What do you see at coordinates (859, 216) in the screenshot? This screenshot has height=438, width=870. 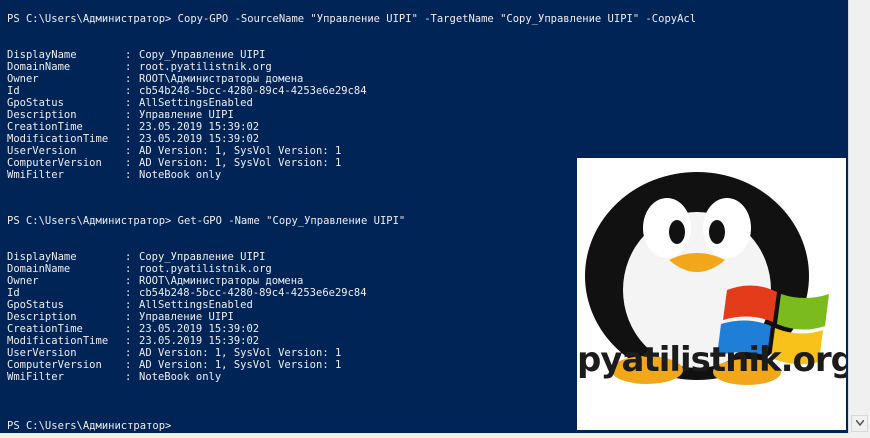 I see `vertical-scrollbar` at bounding box center [859, 216].